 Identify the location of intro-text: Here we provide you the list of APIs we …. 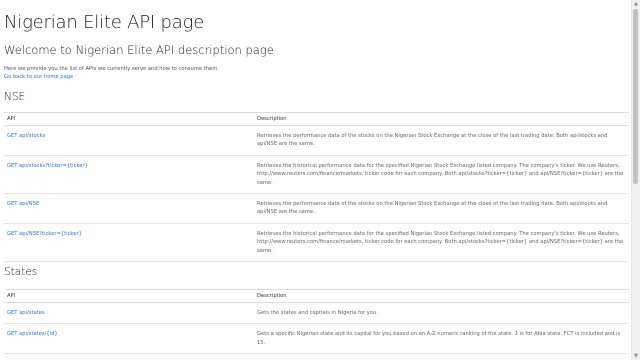
(111, 69).